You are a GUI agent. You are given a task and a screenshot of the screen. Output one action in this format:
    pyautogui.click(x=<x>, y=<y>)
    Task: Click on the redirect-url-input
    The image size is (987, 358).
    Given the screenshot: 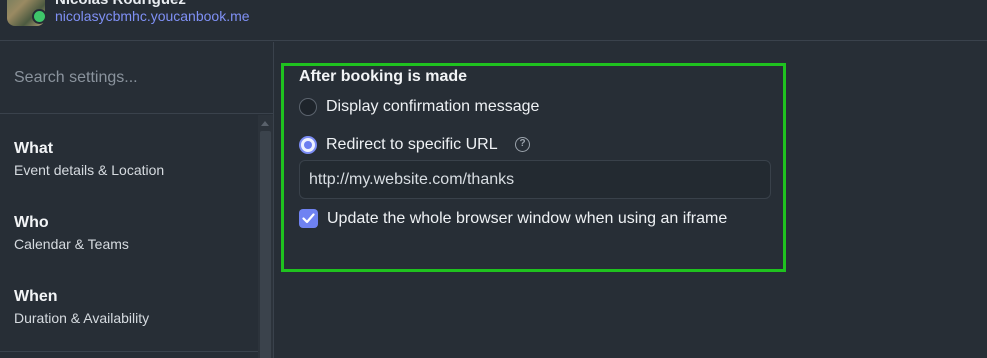 What is the action you would take?
    pyautogui.click(x=535, y=179)
    